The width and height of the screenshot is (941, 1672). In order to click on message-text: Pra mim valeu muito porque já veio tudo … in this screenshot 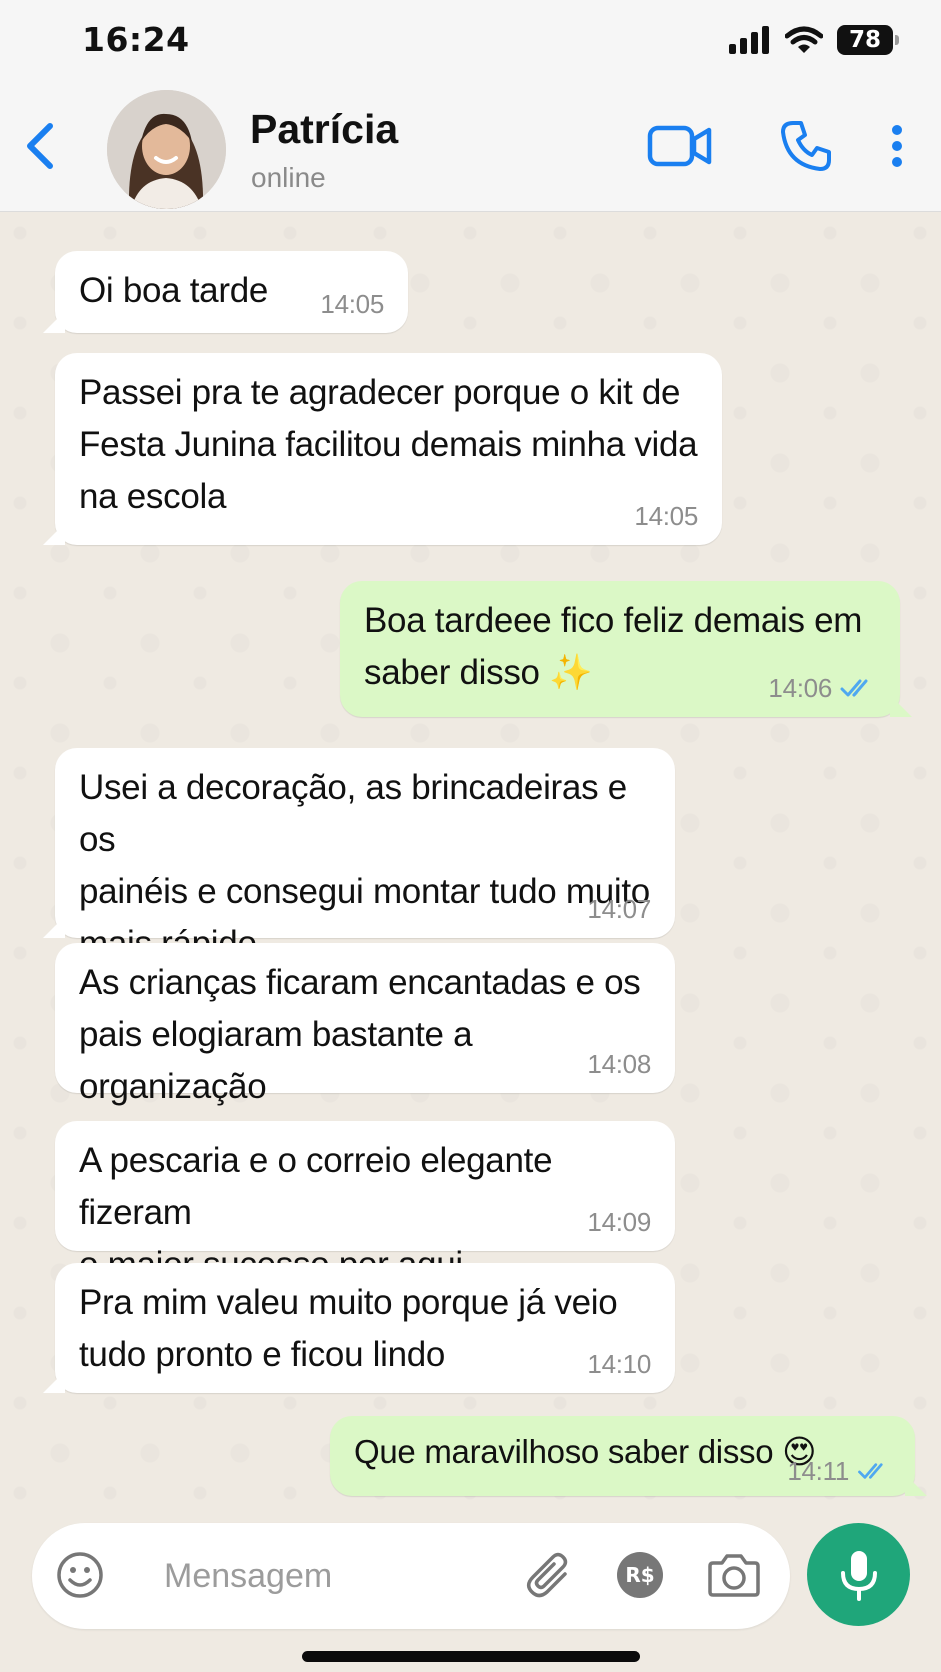, I will do `click(348, 1328)`.